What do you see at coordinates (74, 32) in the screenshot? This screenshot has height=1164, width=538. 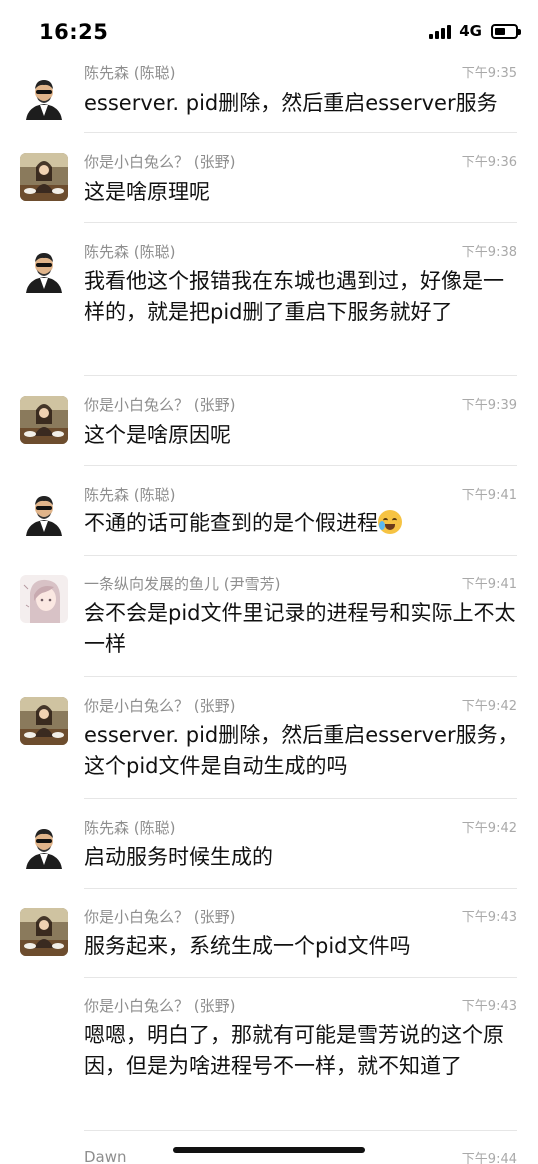 I see `status-time: 16:25` at bounding box center [74, 32].